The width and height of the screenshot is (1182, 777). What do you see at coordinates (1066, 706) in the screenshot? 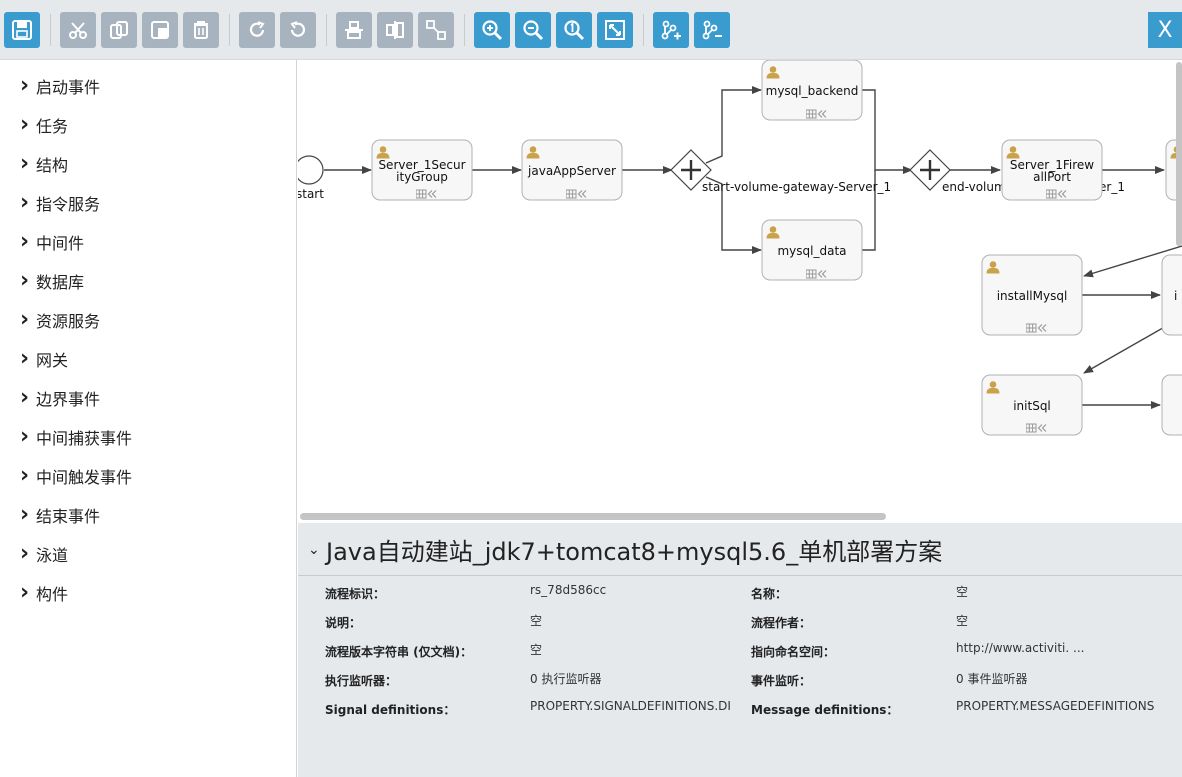
I see `property-value: PROPERTY.MESSAGEDEFINITIONS` at bounding box center [1066, 706].